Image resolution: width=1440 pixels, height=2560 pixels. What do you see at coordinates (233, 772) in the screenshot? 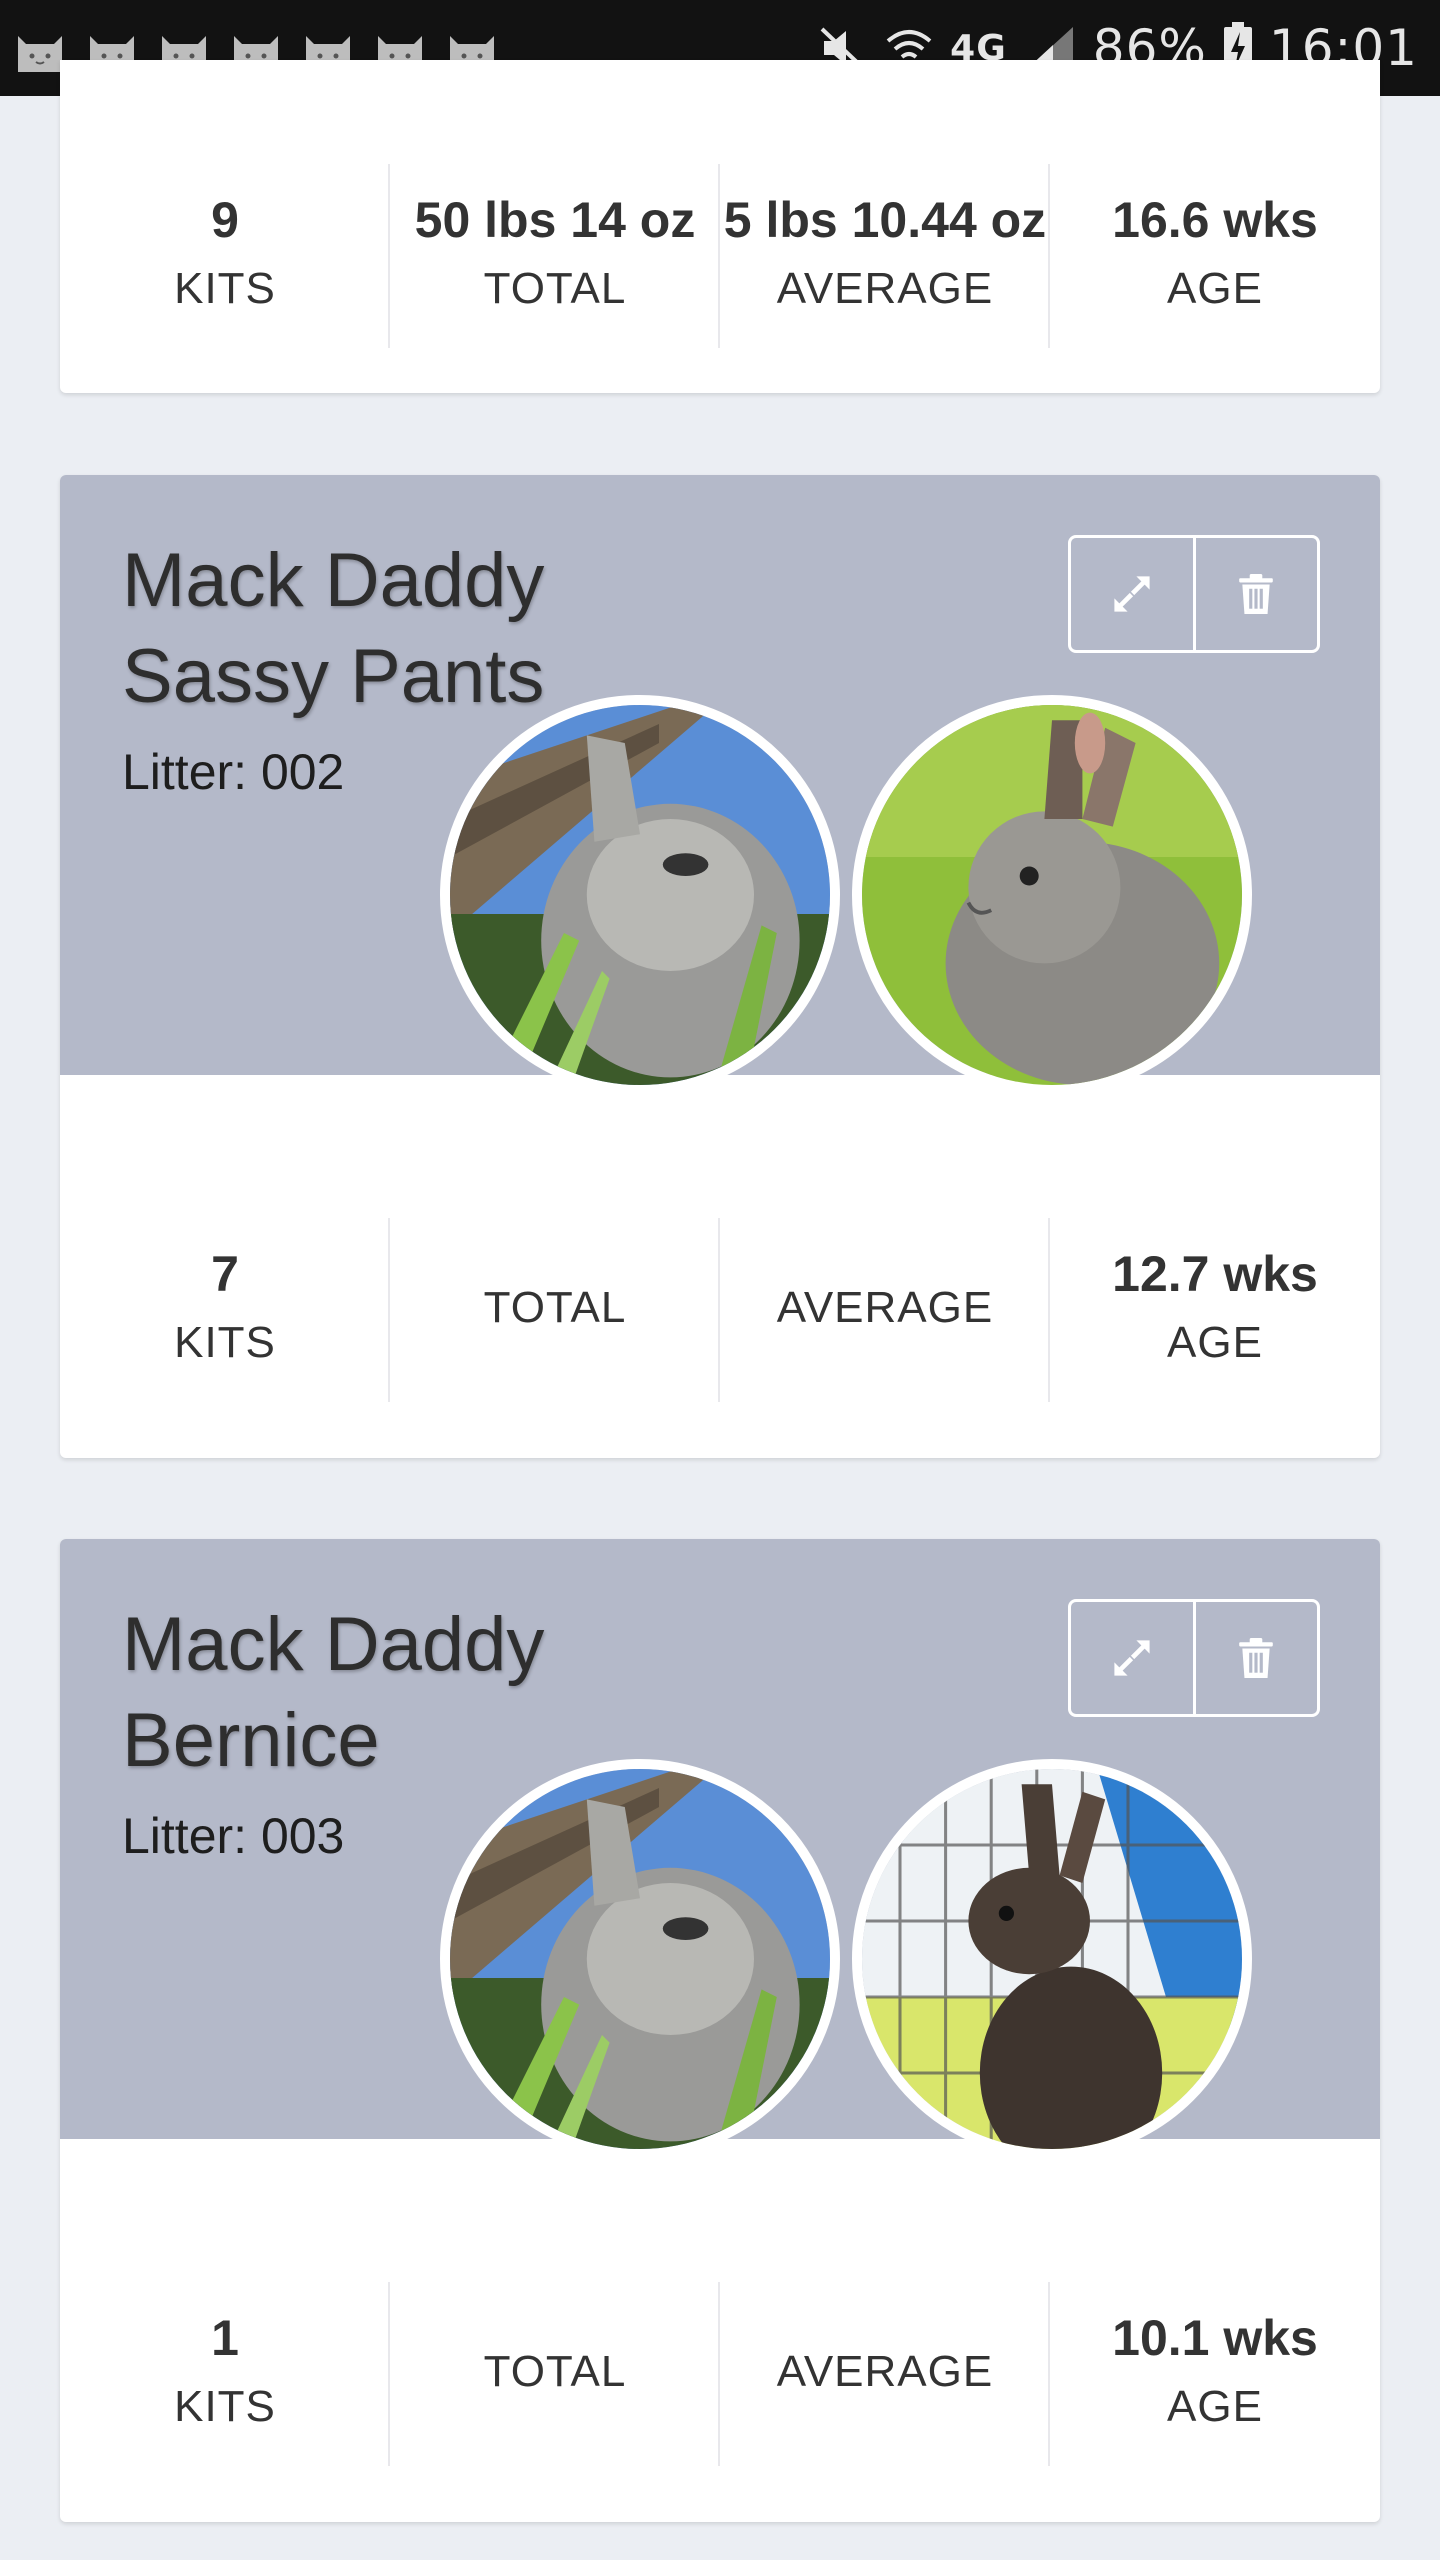
I see `litter-number: Litter: 002` at bounding box center [233, 772].